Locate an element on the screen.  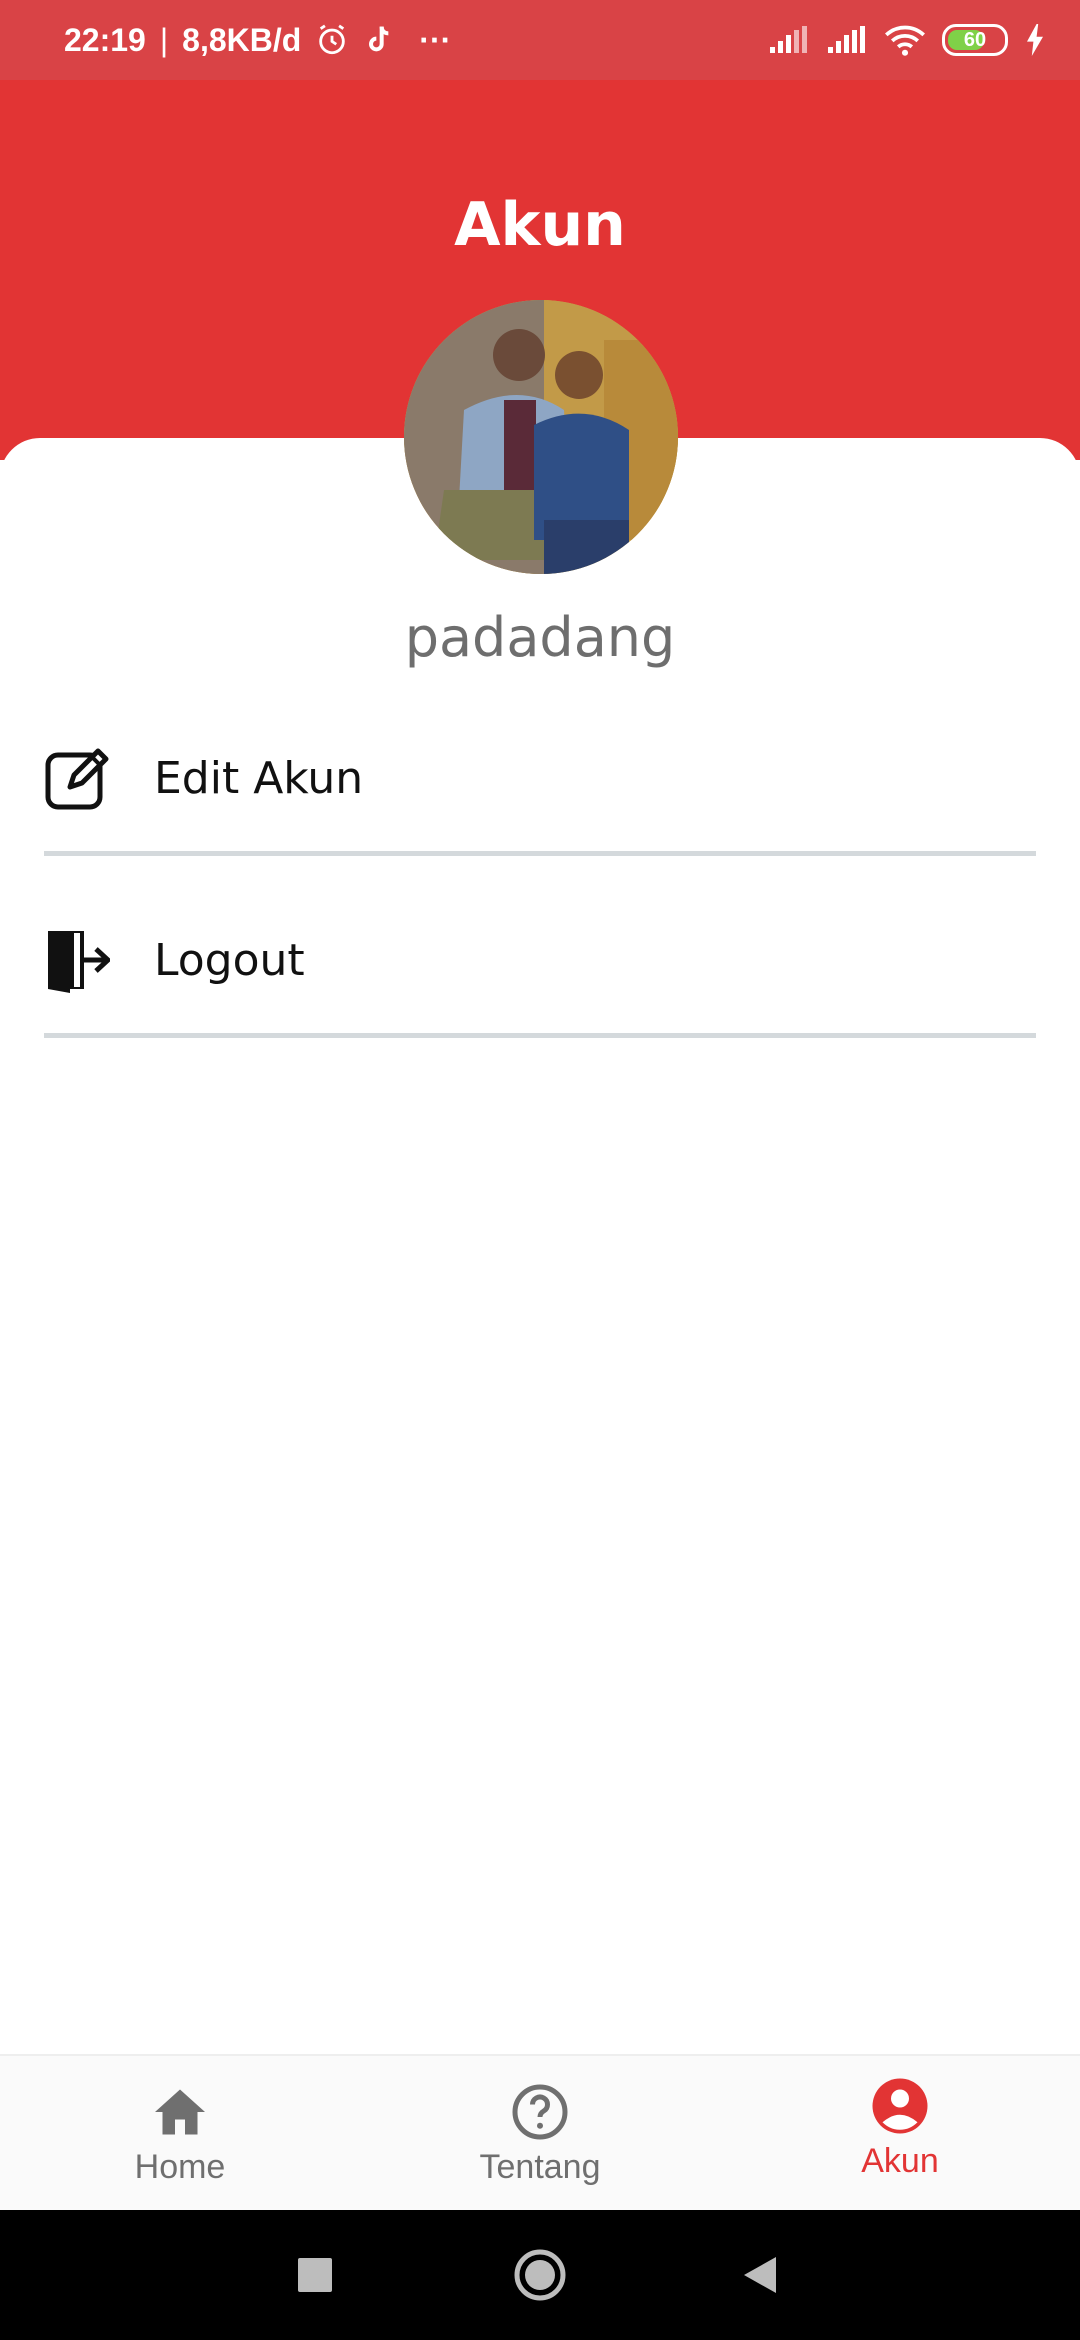
square-icon is located at coordinates (315, 2275).